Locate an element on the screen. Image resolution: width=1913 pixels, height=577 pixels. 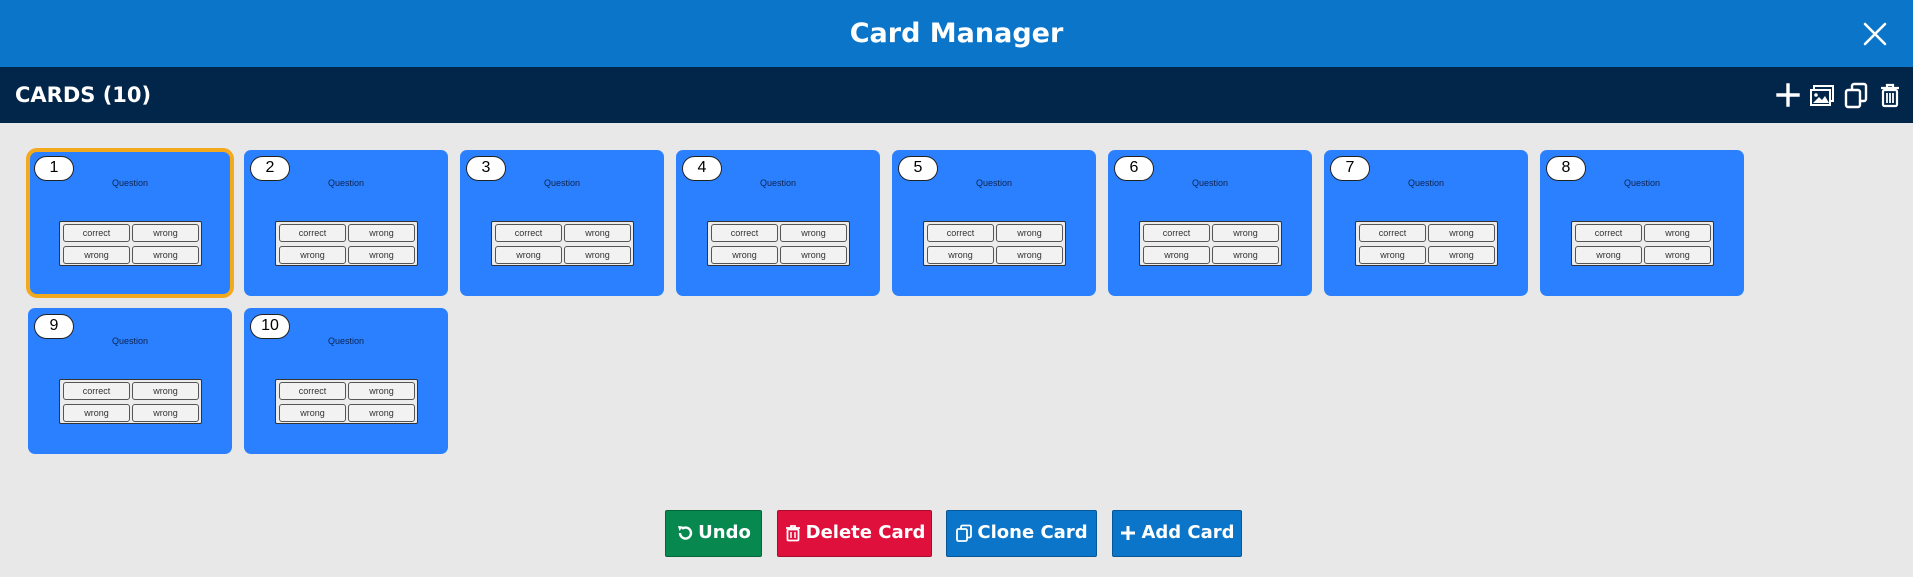
image-icon is located at coordinates (1822, 95).